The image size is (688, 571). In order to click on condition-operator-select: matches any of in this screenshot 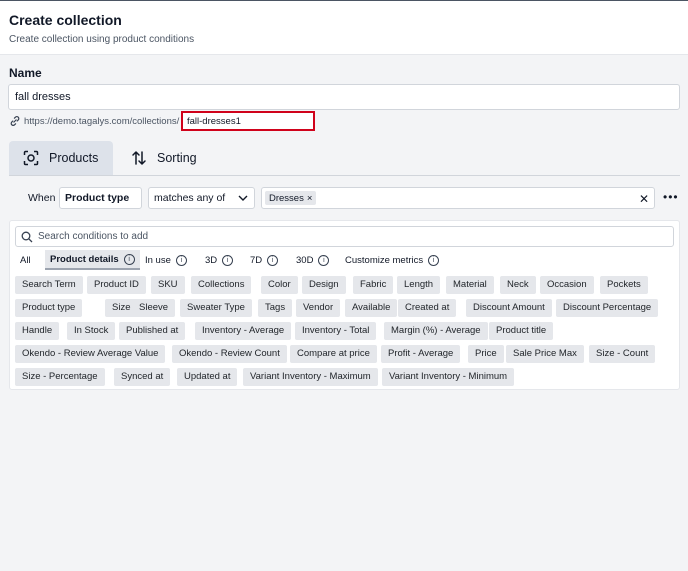, I will do `click(201, 198)`.